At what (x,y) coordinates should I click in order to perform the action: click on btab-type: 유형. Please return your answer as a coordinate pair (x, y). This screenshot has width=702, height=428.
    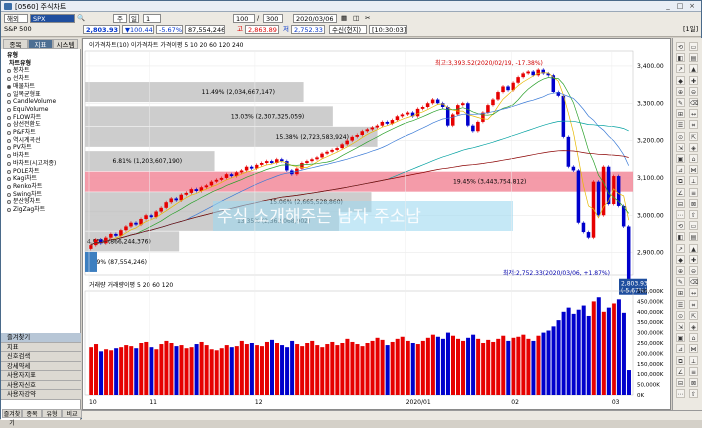
    Looking at the image, I should click on (52, 413).